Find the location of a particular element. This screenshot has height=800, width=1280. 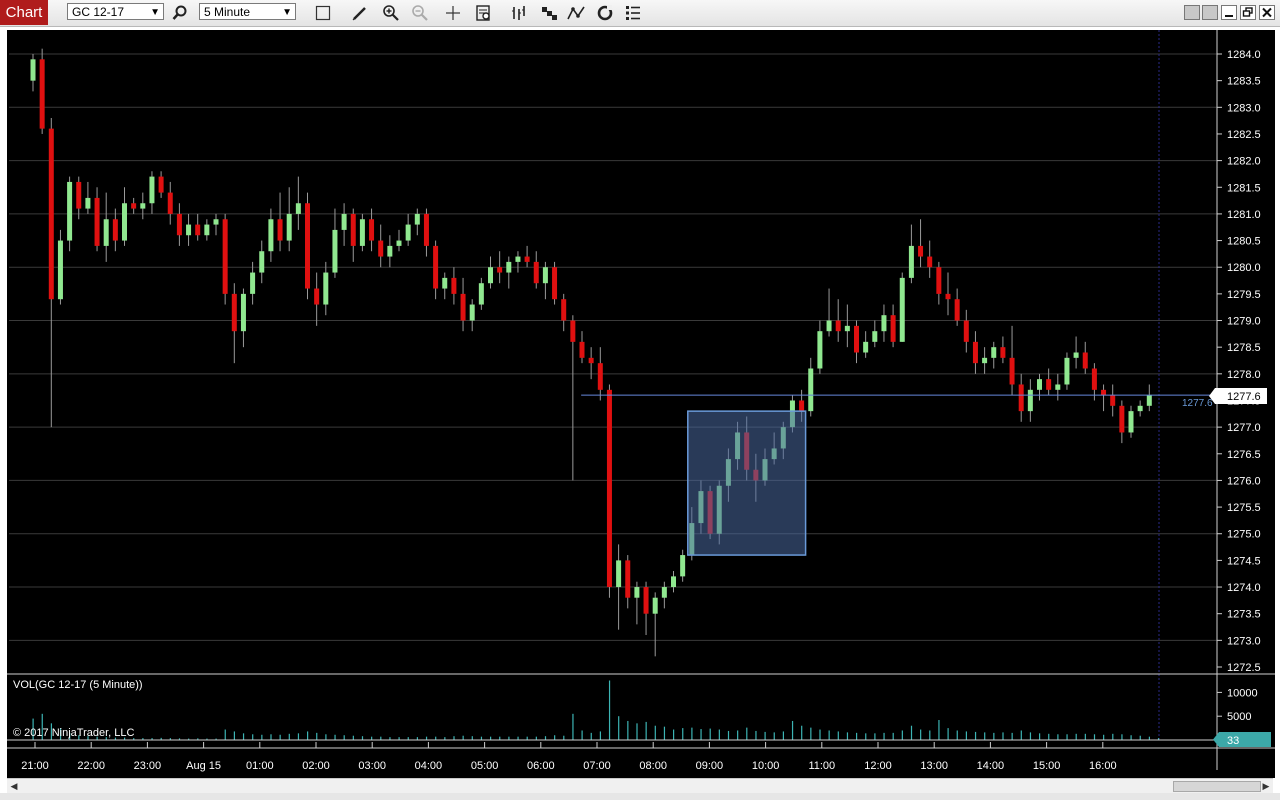

selection-rectangle is located at coordinates (747, 483).